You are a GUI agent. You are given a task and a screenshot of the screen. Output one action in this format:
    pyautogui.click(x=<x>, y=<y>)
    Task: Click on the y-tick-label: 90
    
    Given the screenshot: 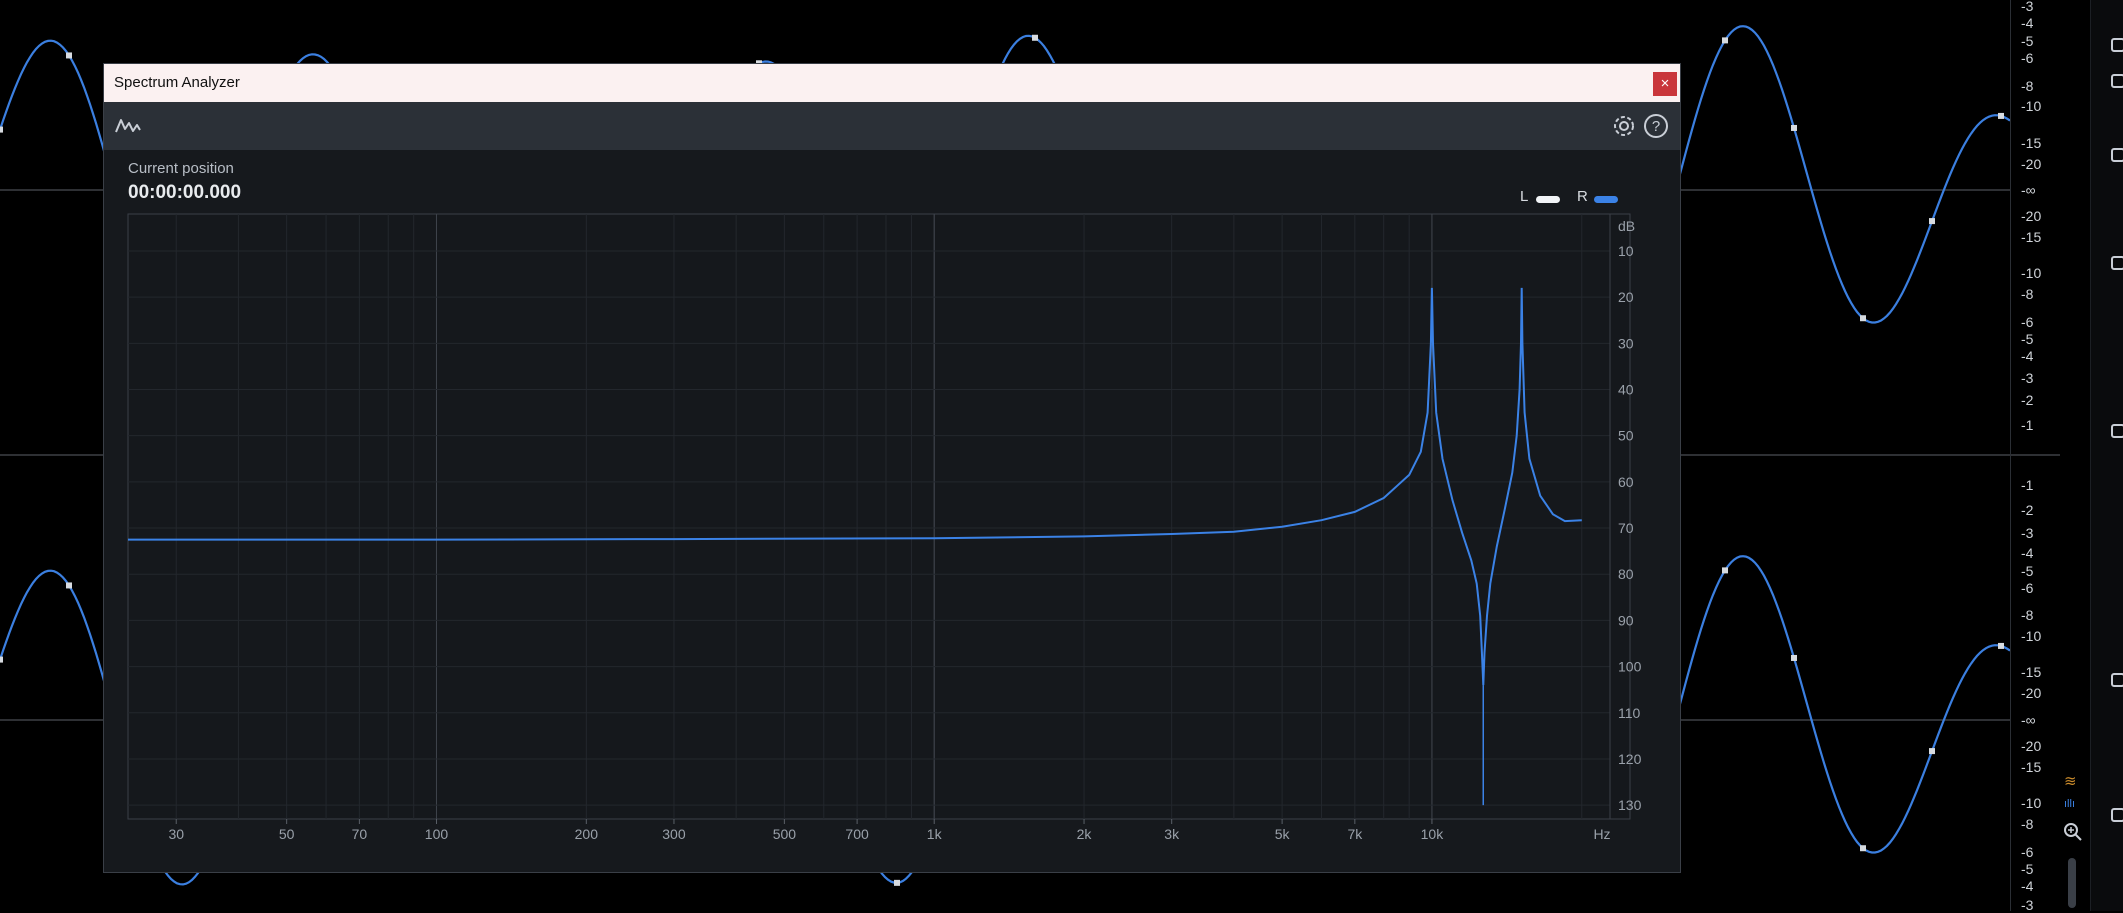 What is the action you would take?
    pyautogui.click(x=1626, y=620)
    